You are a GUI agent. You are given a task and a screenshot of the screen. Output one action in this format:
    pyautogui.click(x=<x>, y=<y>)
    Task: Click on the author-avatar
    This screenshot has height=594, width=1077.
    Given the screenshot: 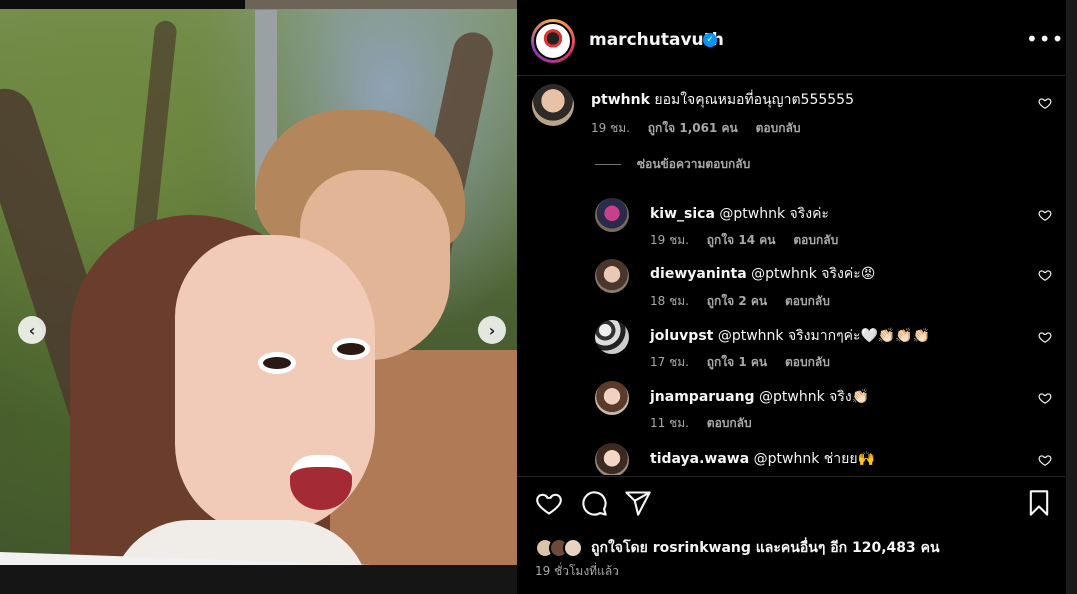 What is the action you would take?
    pyautogui.click(x=553, y=41)
    